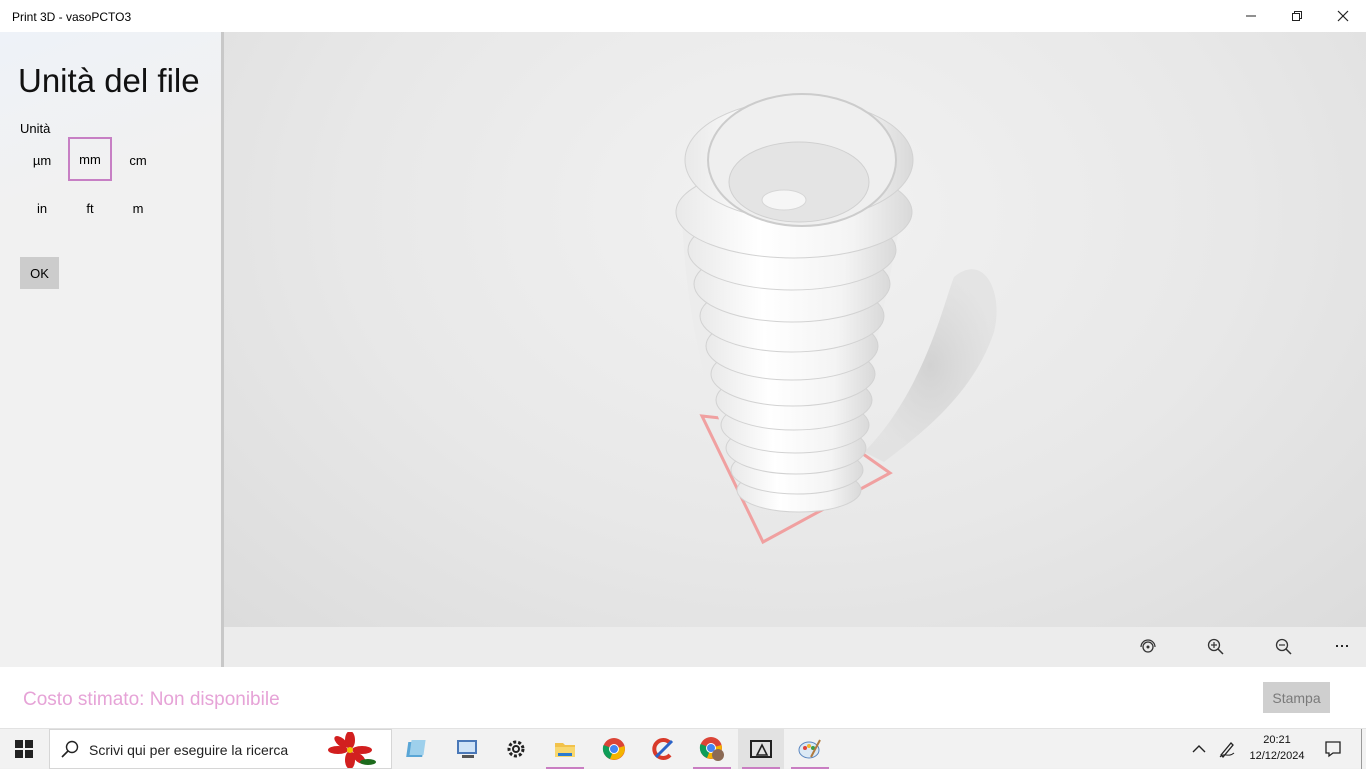 Image resolution: width=1366 pixels, height=769 pixels. I want to click on view-reset-button, so click(1148, 647).